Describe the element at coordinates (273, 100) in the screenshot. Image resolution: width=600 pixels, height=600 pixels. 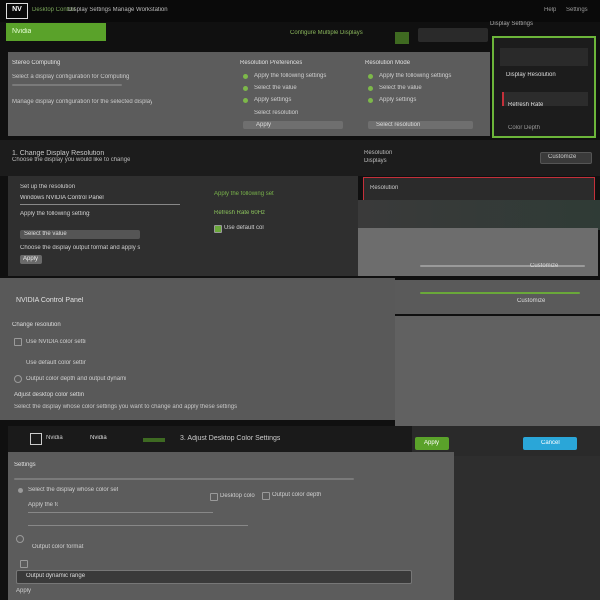
I see `mid-top-line-3: Apply settings` at that location.